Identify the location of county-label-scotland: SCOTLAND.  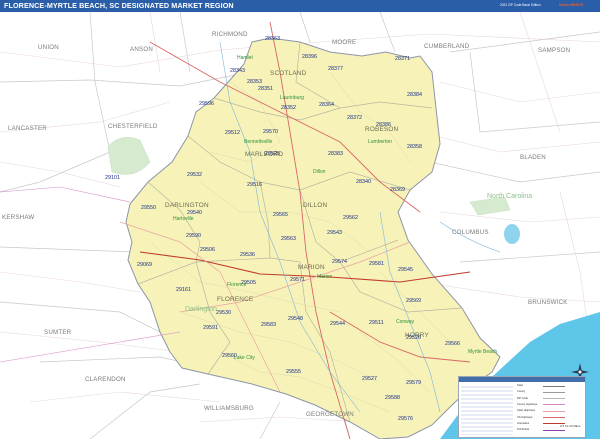
(288, 73).